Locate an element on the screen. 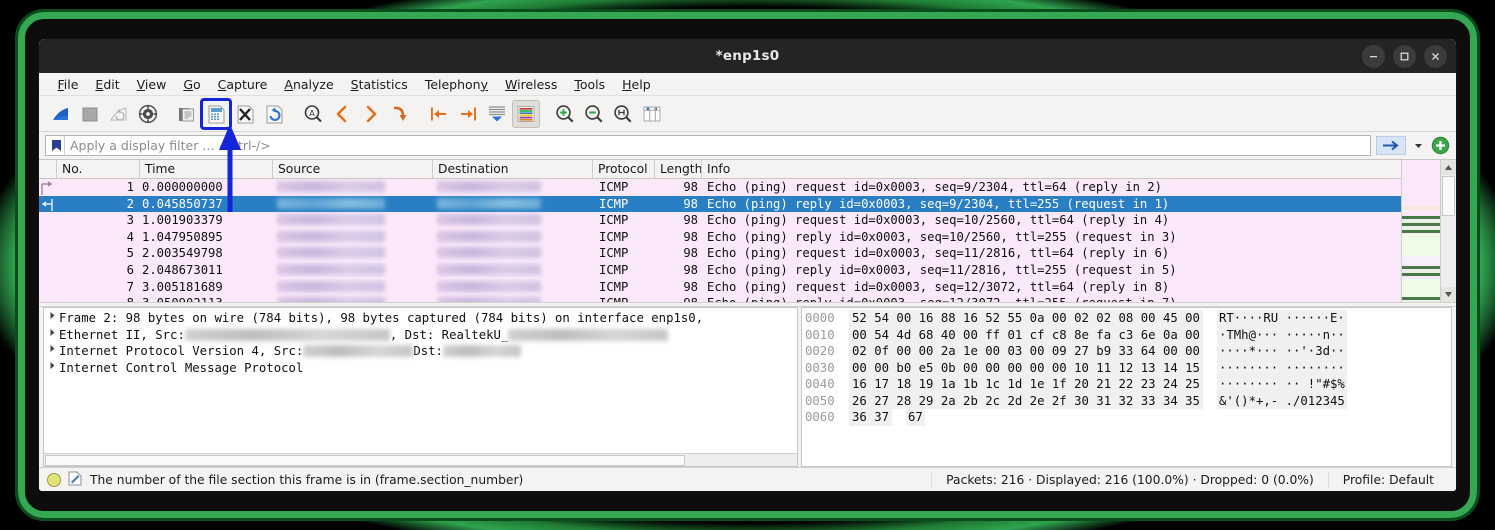 This screenshot has height=530, width=1495. hex-dump-row: 0060 36 37 67 is located at coordinates (1128, 417).